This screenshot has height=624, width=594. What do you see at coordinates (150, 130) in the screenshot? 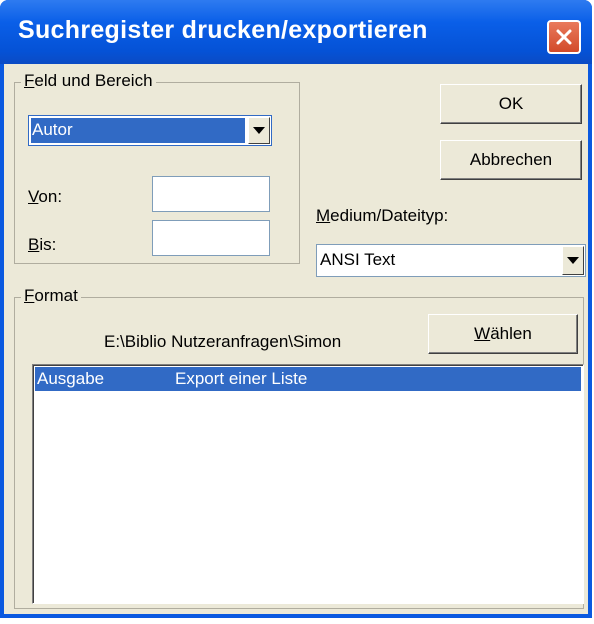
I see `field-select: Autor` at bounding box center [150, 130].